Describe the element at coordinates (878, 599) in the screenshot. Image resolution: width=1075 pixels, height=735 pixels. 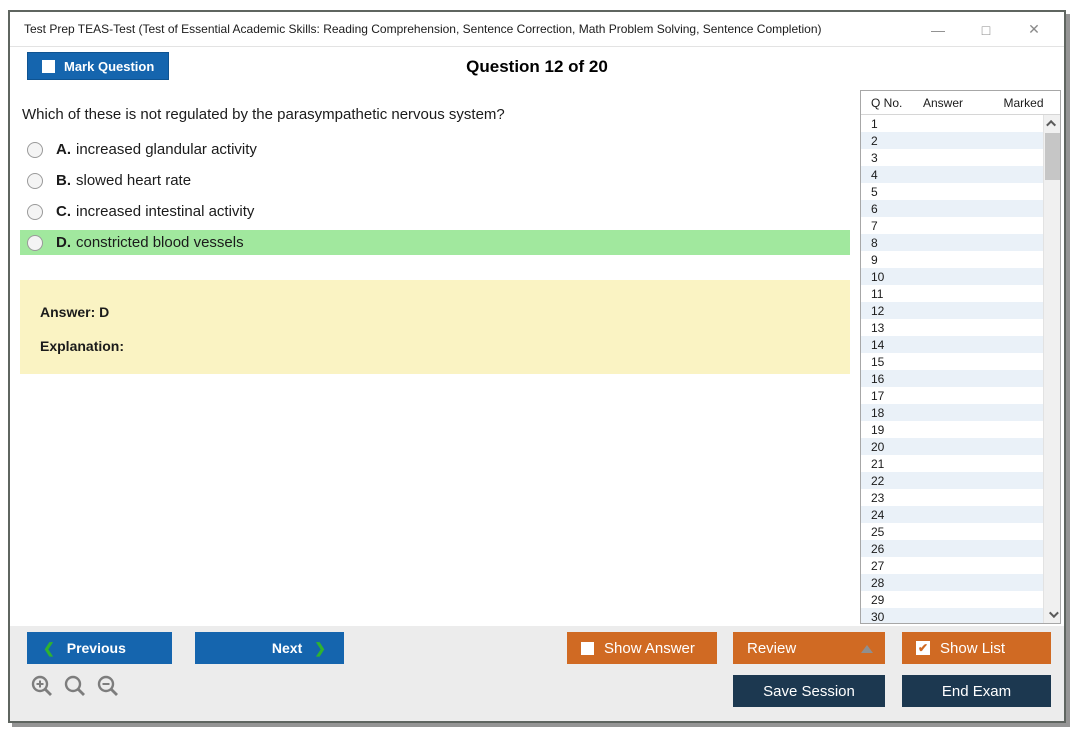
I see `question-list-cell: 29` at that location.